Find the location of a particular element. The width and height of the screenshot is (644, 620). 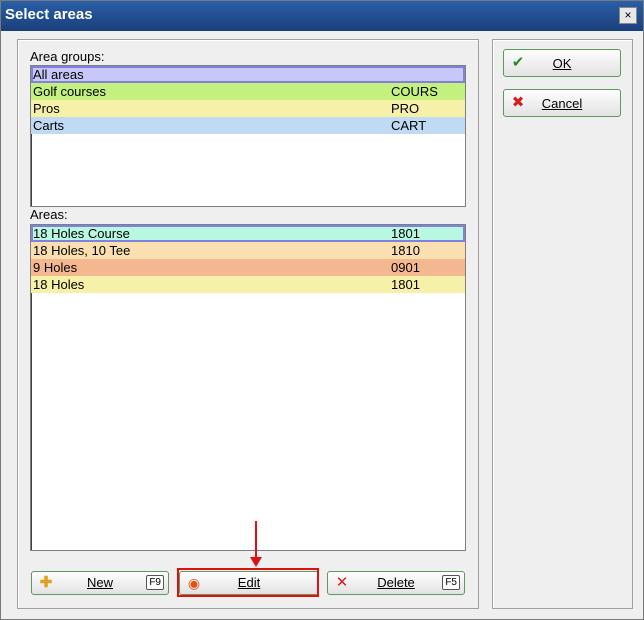

window-title: Select areas is located at coordinates (49, 14).